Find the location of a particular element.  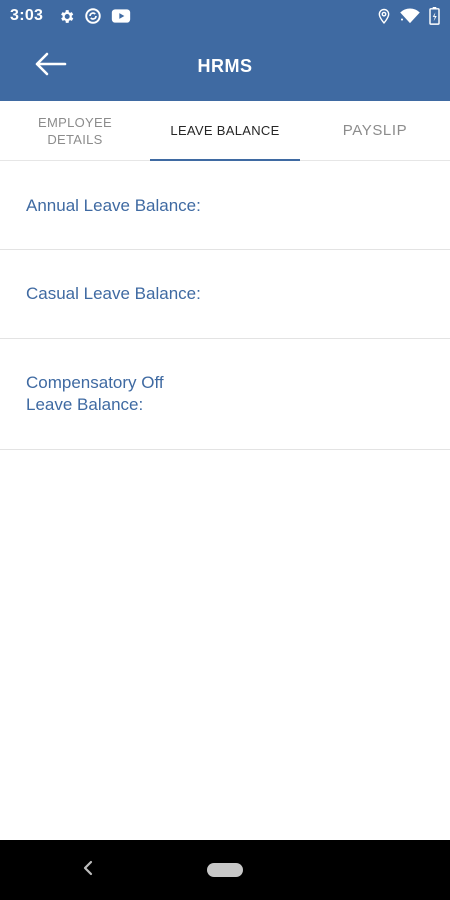

tab-bar: EMPLOYEE DETAILS LEAVE BALANCE PAYSLIP is located at coordinates (225, 131).